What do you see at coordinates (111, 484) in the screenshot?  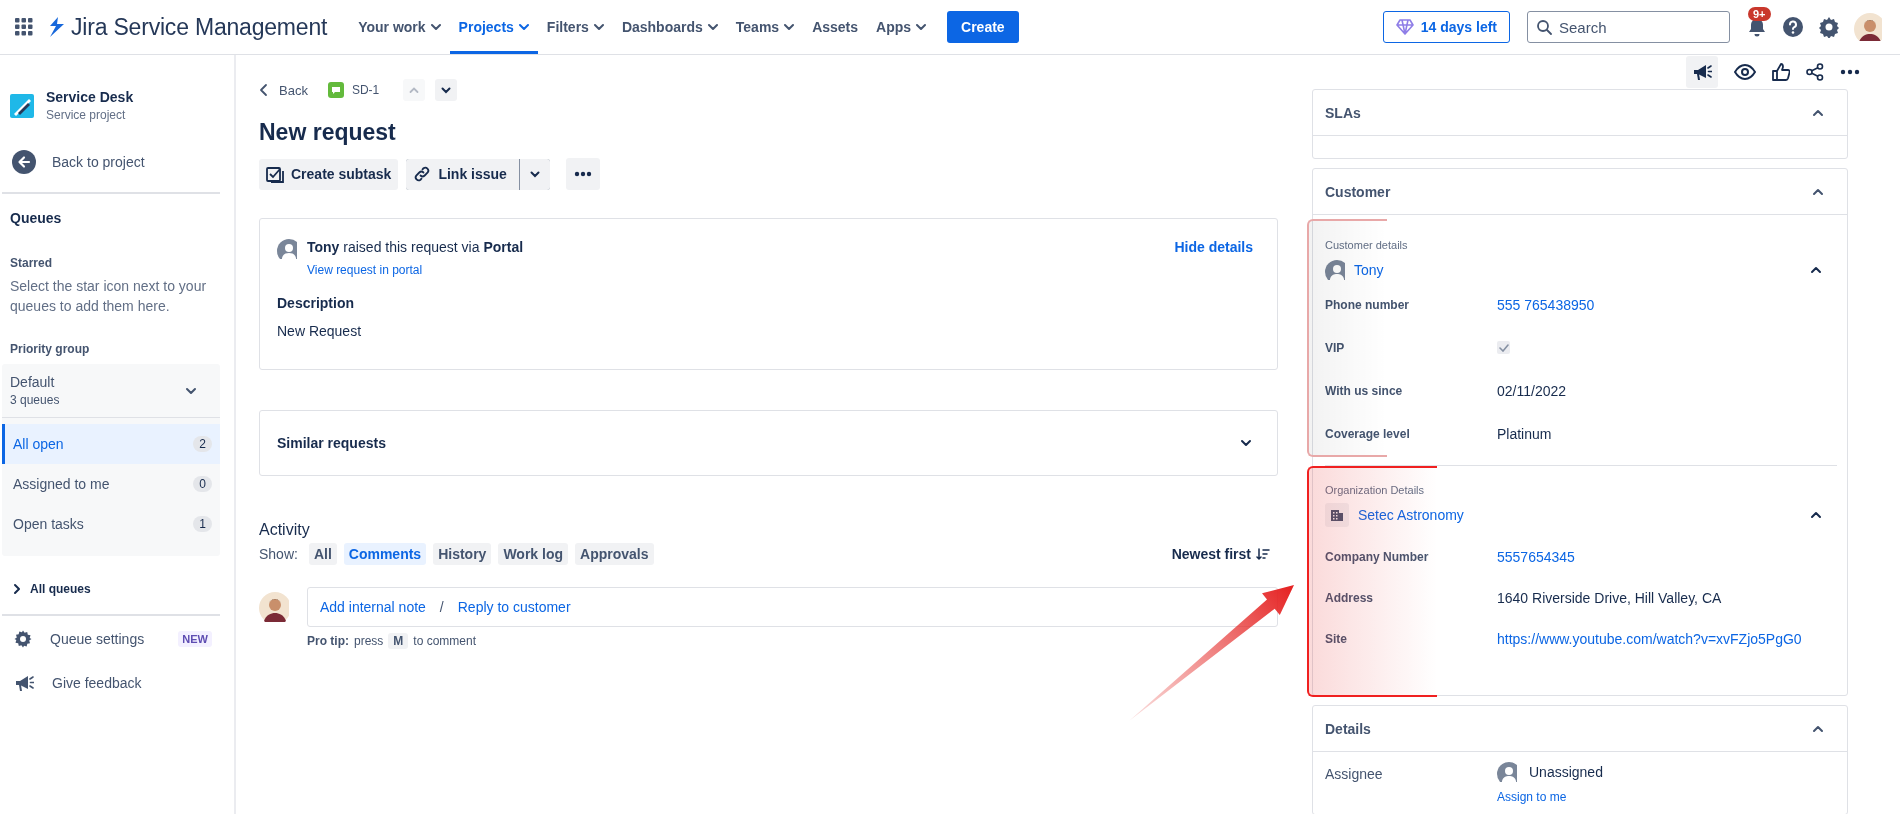 I see `queue-item: Assigned to me 0` at bounding box center [111, 484].